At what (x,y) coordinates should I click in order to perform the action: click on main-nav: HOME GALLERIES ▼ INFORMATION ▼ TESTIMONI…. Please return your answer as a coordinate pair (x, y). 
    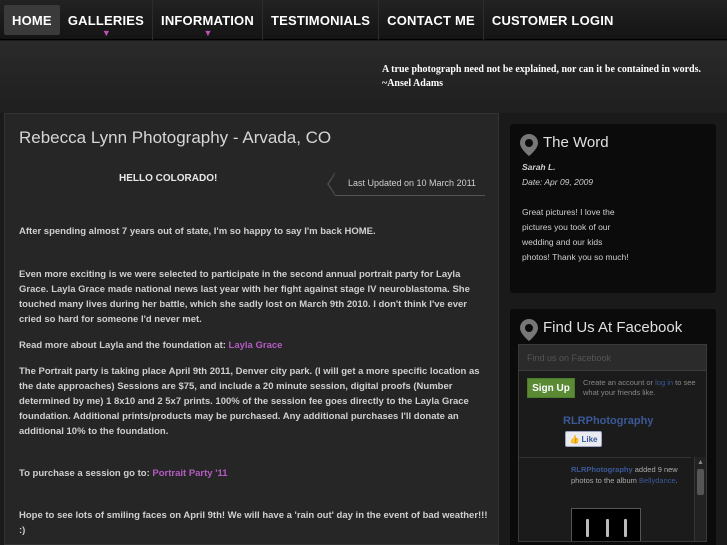
    Looking at the image, I should click on (363, 20).